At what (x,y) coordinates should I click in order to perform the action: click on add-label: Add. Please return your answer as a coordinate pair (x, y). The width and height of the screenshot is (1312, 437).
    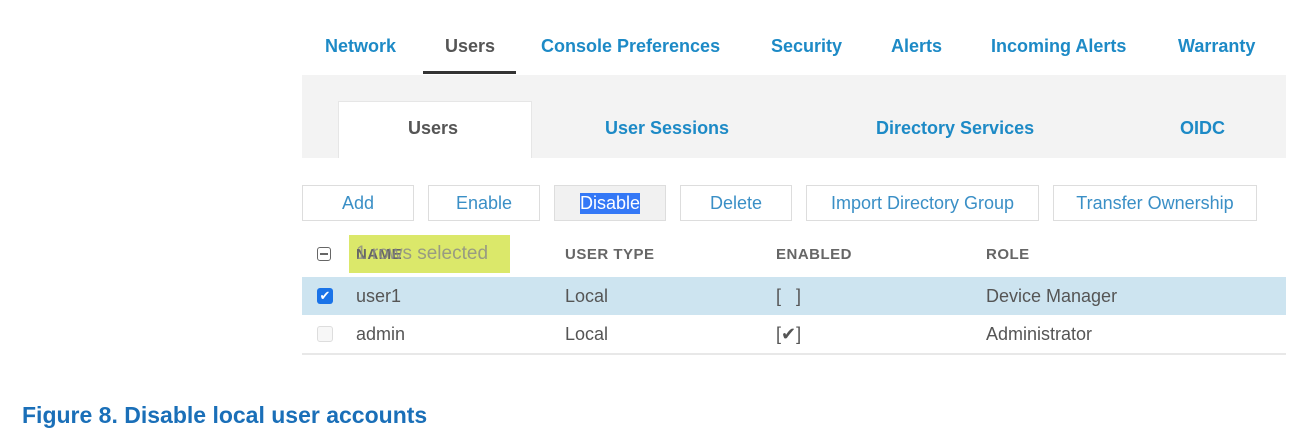
    Looking at the image, I should click on (358, 202).